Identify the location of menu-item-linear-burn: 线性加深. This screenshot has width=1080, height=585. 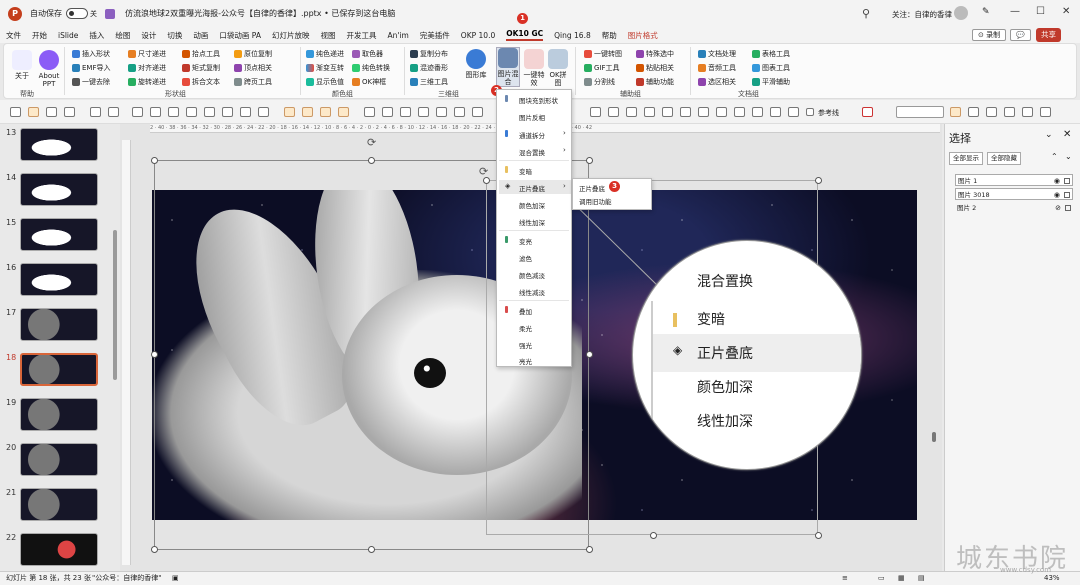
(532, 222).